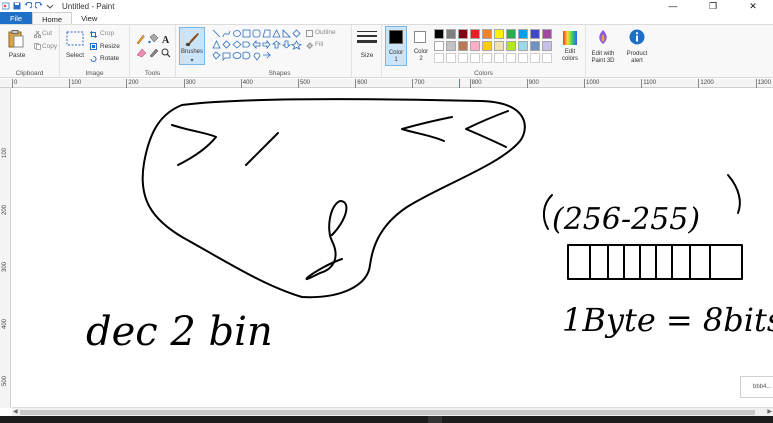  Describe the element at coordinates (603, 51) in the screenshot. I see `edit-with-paint3d-button: Edit with Paint 3D` at that location.